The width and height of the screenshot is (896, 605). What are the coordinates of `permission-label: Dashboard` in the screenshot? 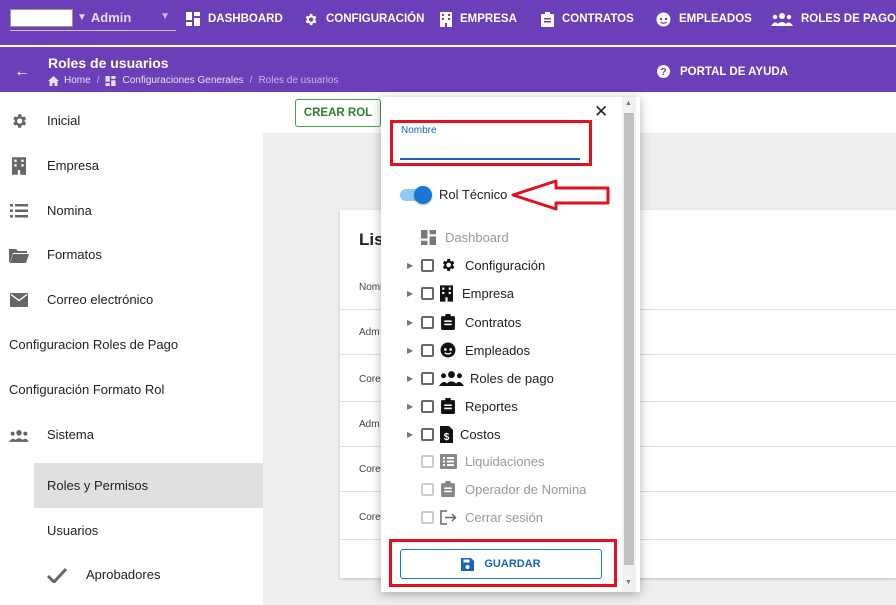 It's located at (477, 237).